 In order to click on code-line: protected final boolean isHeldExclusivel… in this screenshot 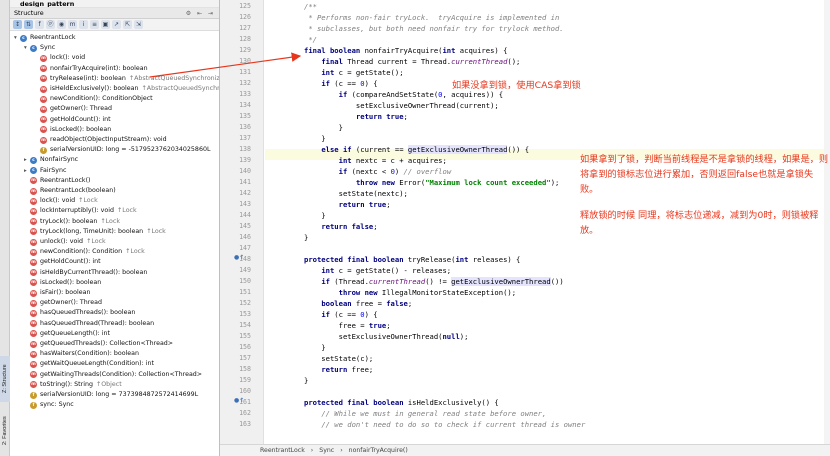, I will do `click(401, 402)`.